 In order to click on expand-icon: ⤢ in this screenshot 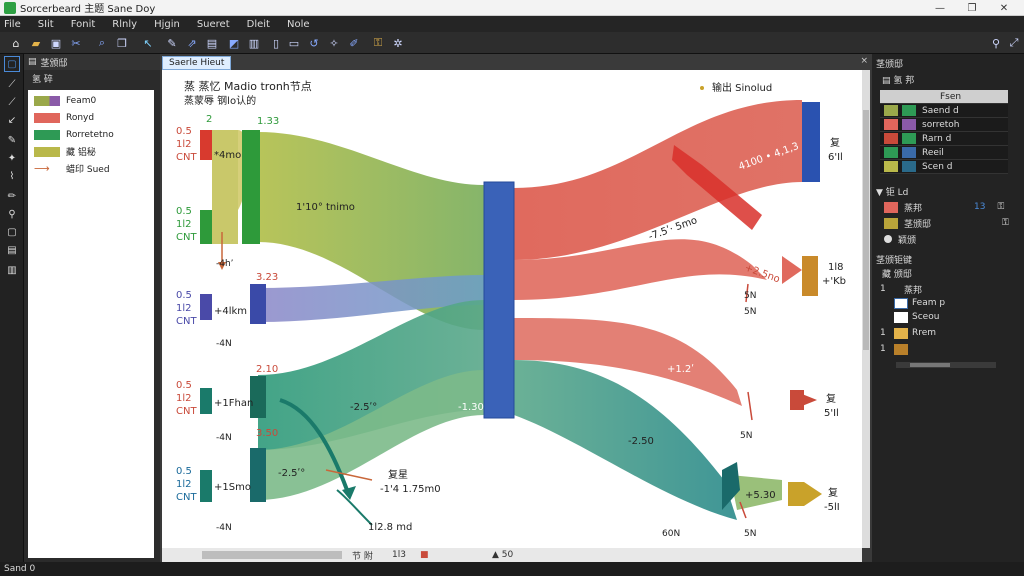, I will do `click(1014, 43)`.